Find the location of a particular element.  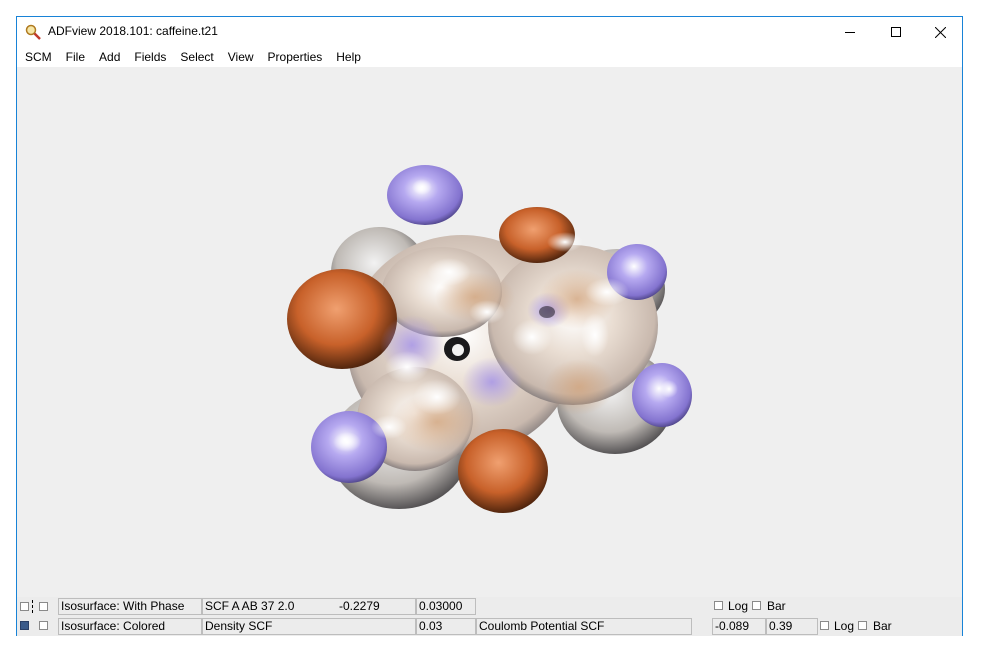

field-select: Density SCF is located at coordinates (309, 626).